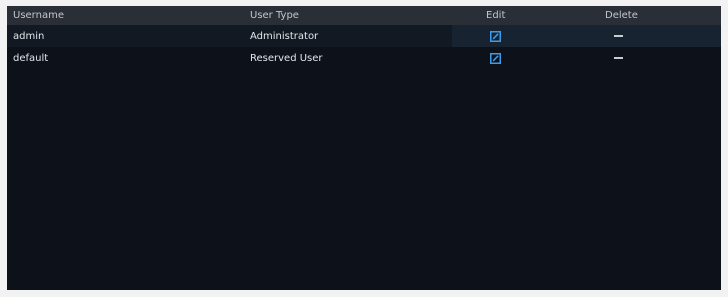 Image resolution: width=728 pixels, height=297 pixels. Describe the element at coordinates (621, 15) in the screenshot. I see `column-header-delete: Delete` at that location.